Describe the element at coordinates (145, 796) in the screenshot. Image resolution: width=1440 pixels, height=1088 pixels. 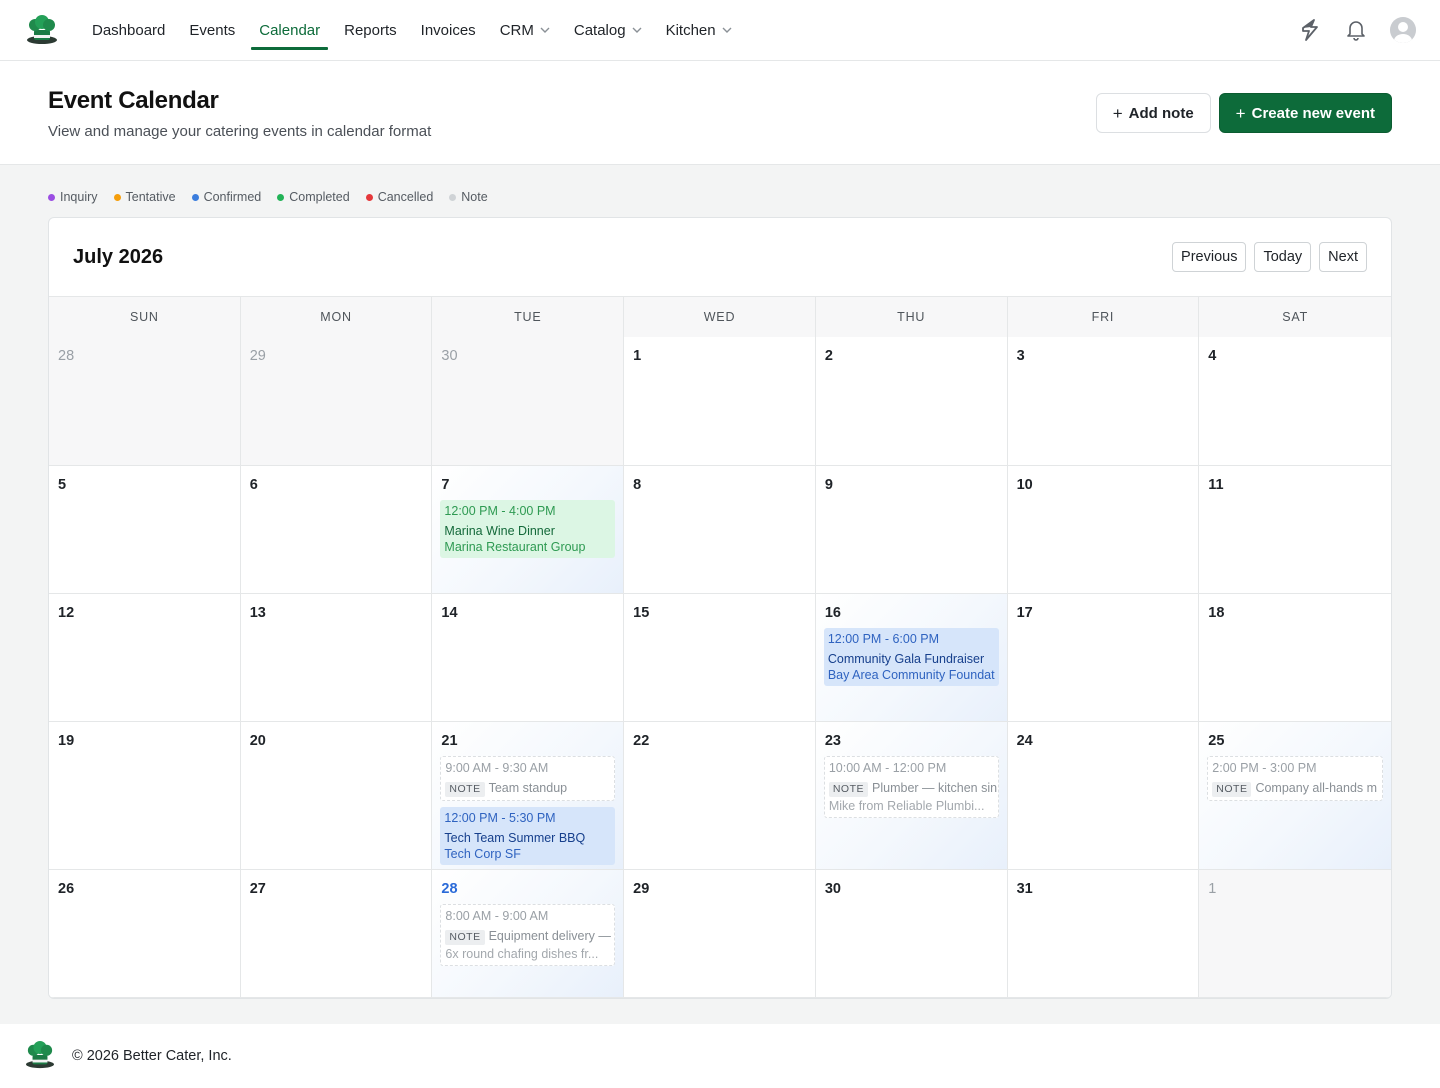
I see `calendar-day-cell: 19` at that location.